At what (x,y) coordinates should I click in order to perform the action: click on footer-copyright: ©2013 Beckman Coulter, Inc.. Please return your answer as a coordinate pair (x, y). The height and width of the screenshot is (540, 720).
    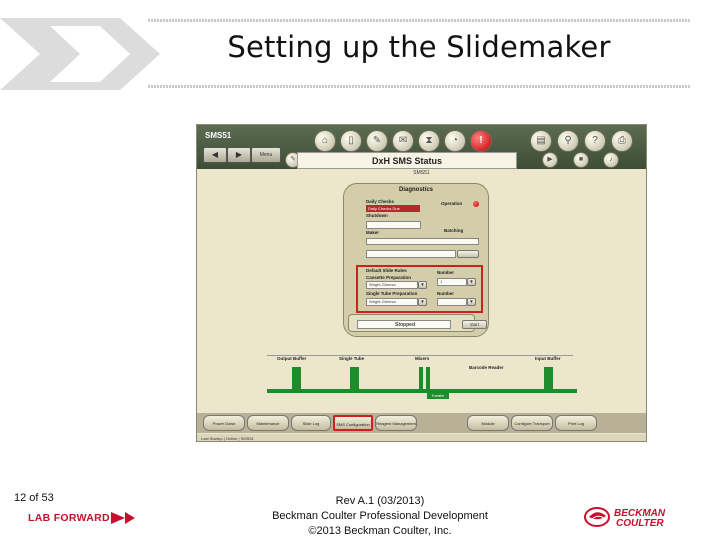
    Looking at the image, I should click on (380, 531).